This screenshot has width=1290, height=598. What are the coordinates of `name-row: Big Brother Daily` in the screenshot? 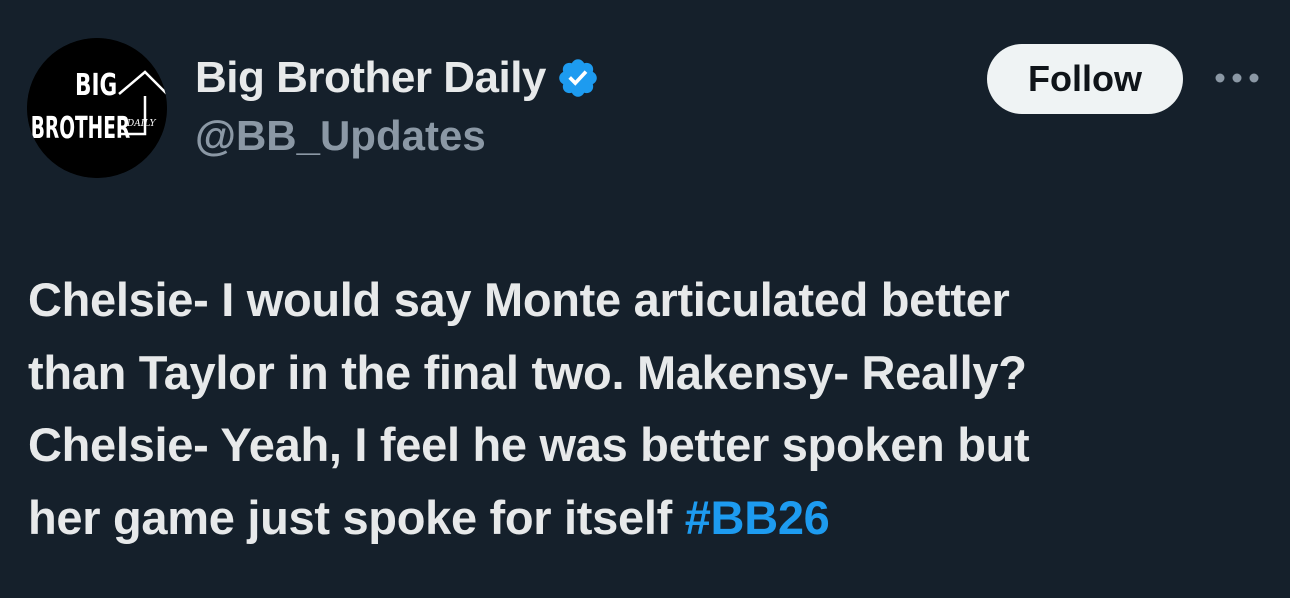 It's located at (397, 78).